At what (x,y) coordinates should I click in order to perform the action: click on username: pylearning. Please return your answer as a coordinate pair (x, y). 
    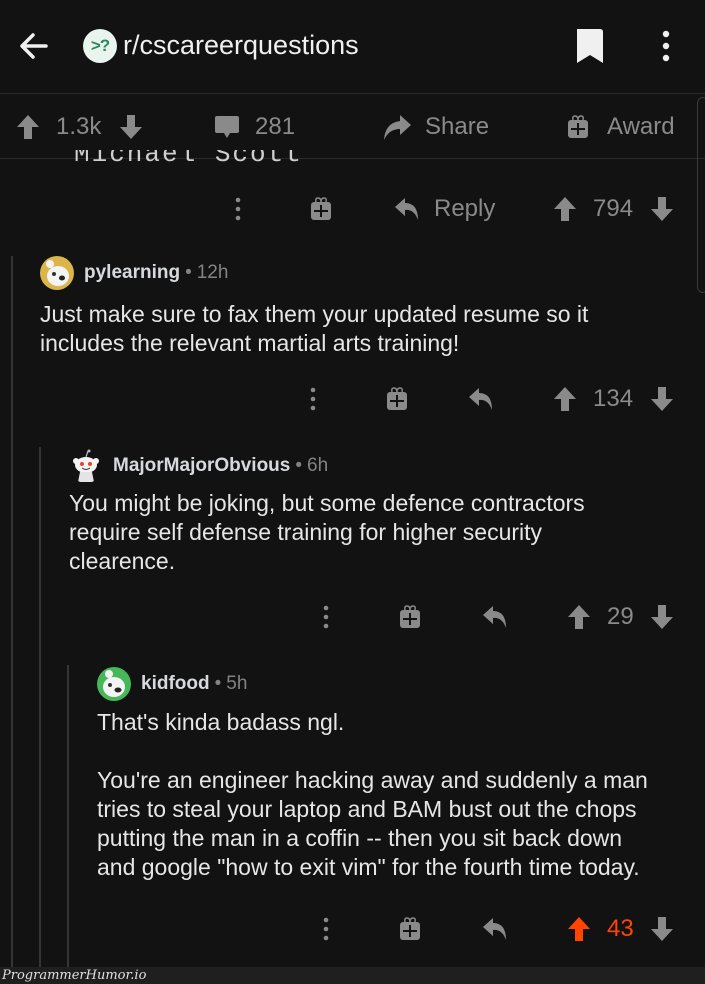
    Looking at the image, I should click on (132, 273).